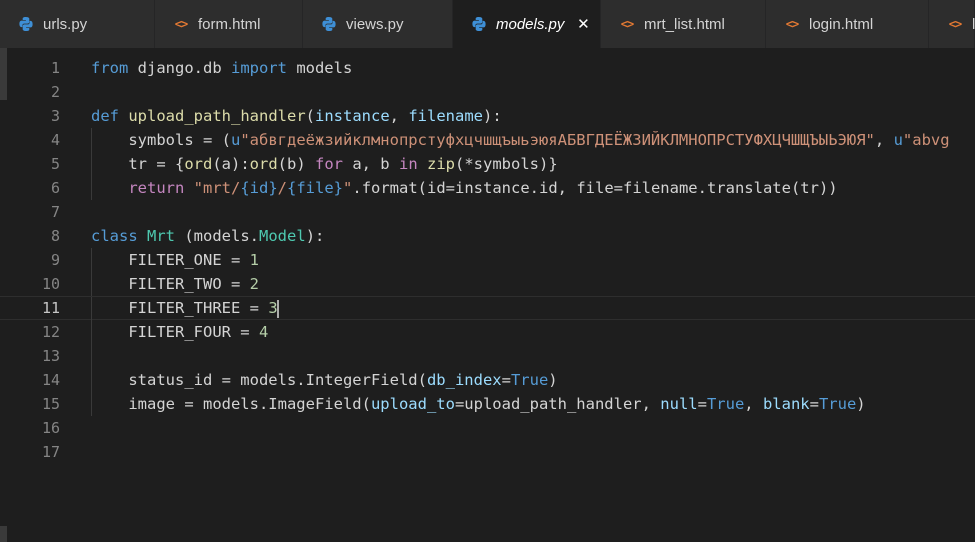 The width and height of the screenshot is (975, 542). What do you see at coordinates (231, 164) in the screenshot?
I see `code-token: (a):` at bounding box center [231, 164].